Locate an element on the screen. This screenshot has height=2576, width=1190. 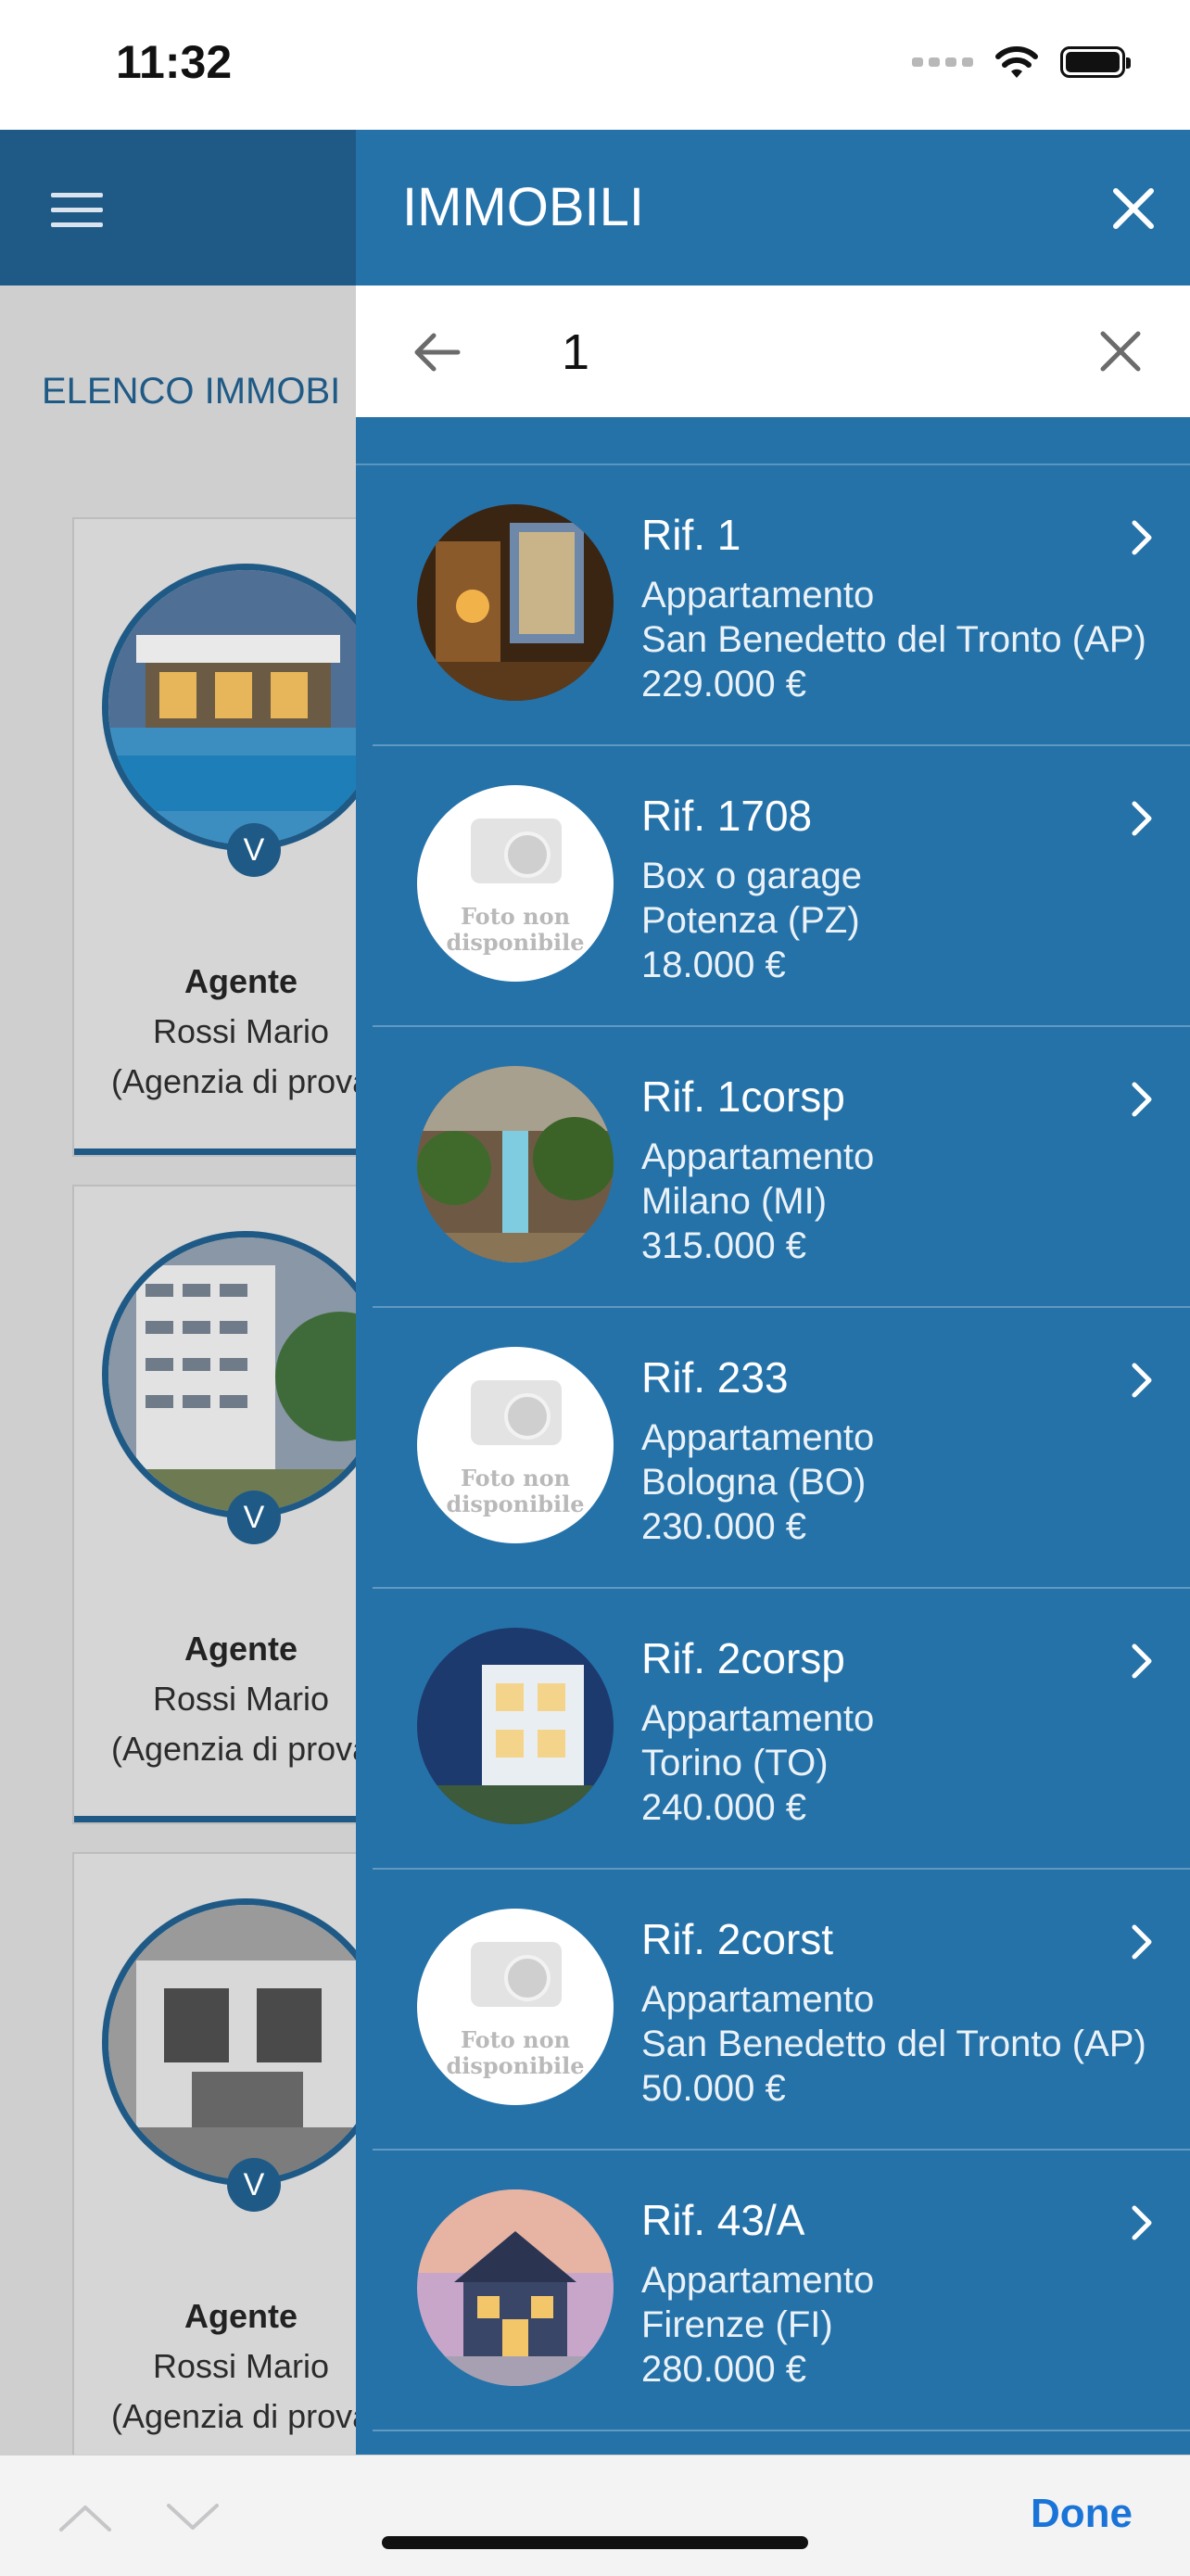
chevron-down-icon is located at coordinates (193, 2517).